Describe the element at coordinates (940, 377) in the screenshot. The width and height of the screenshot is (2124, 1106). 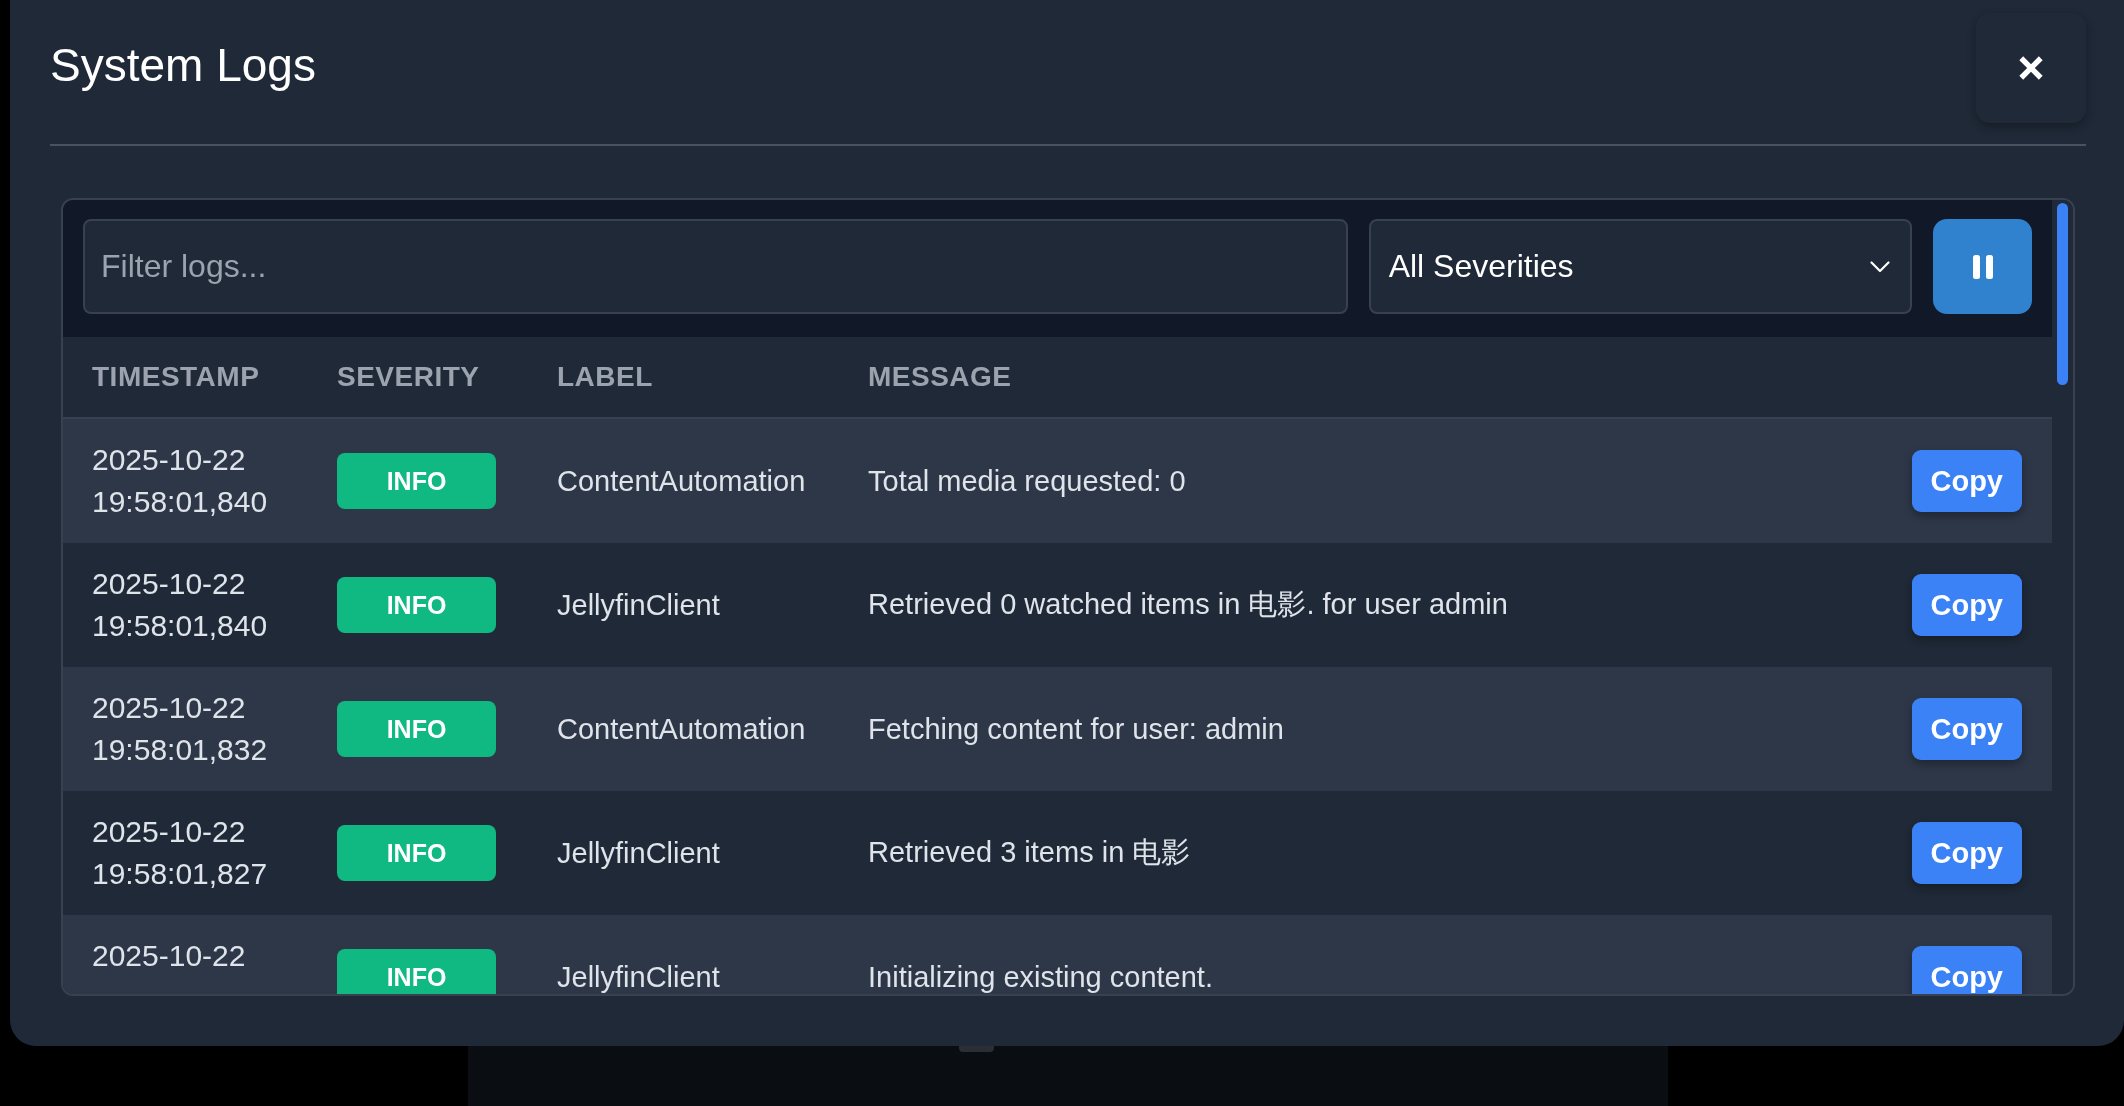
I see `column-header: MESSAGE` at that location.